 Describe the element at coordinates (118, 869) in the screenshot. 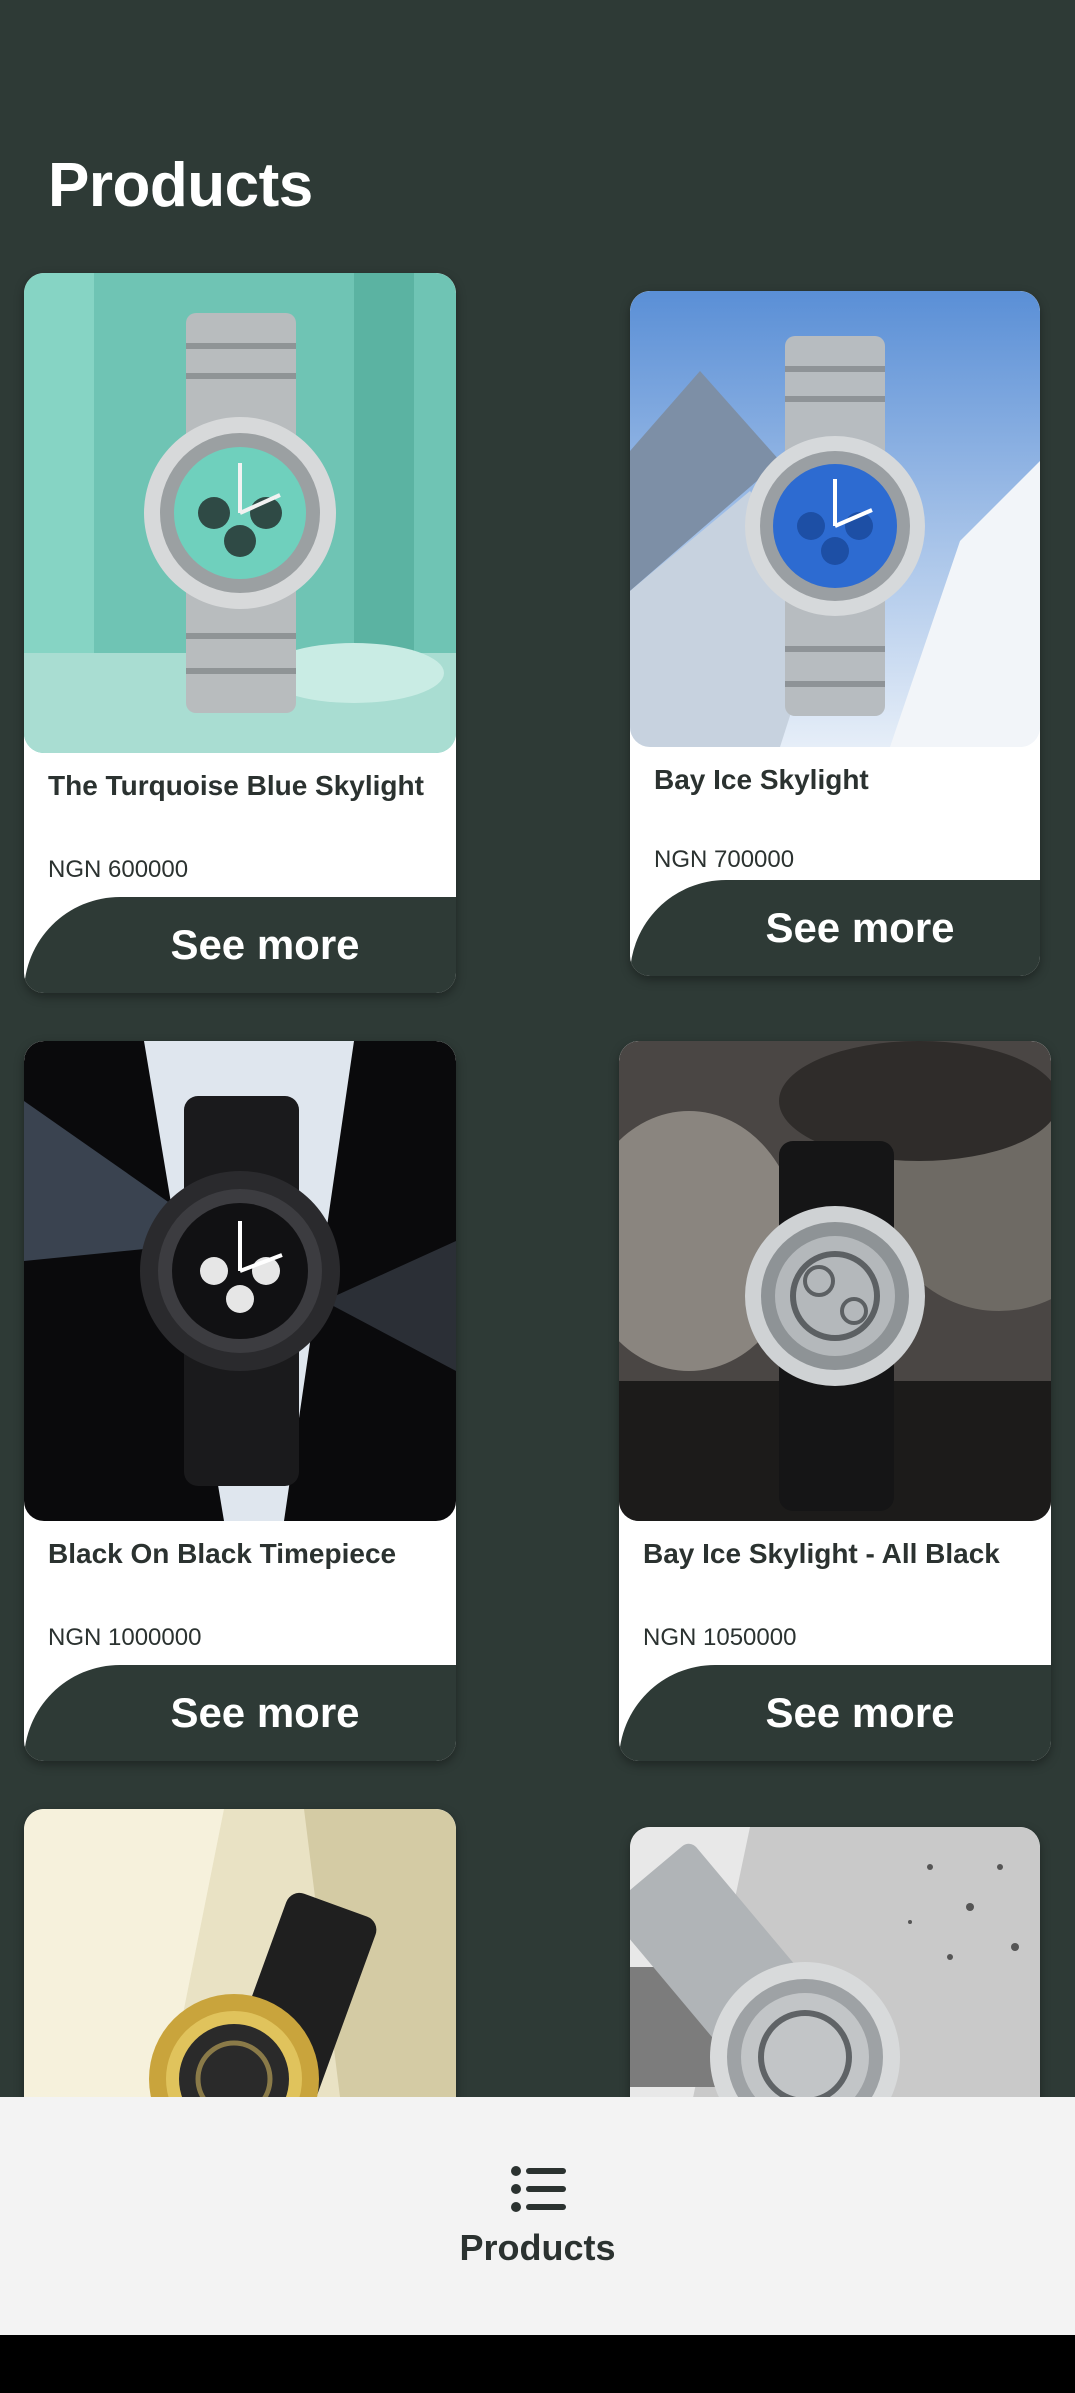

I see `product-price: NGN 600000` at that location.